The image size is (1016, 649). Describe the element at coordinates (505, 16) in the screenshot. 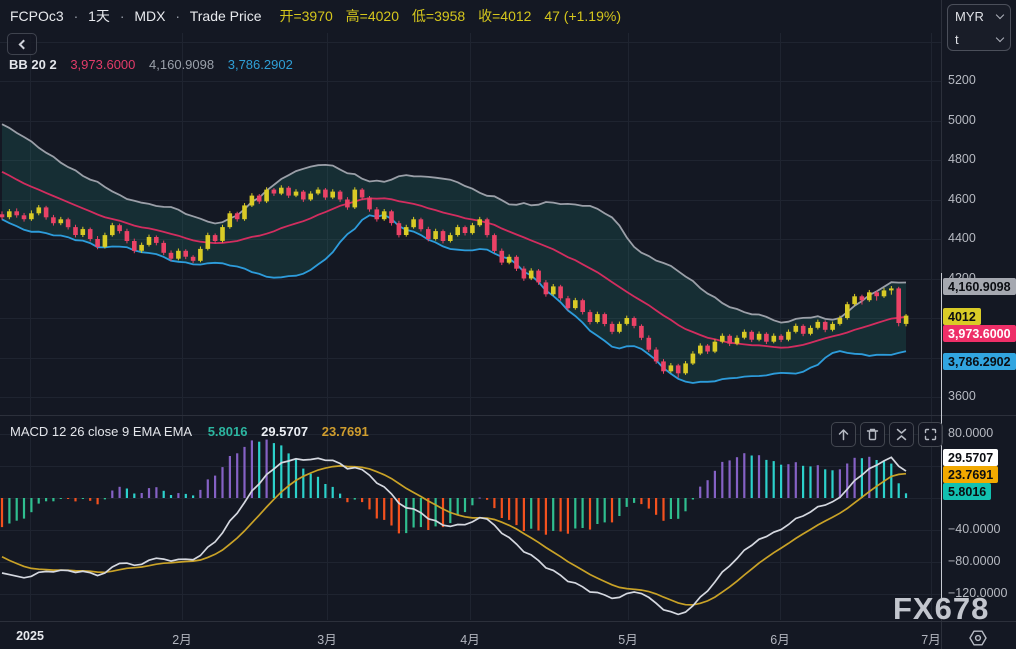

I see `close-value: 收=4012` at that location.